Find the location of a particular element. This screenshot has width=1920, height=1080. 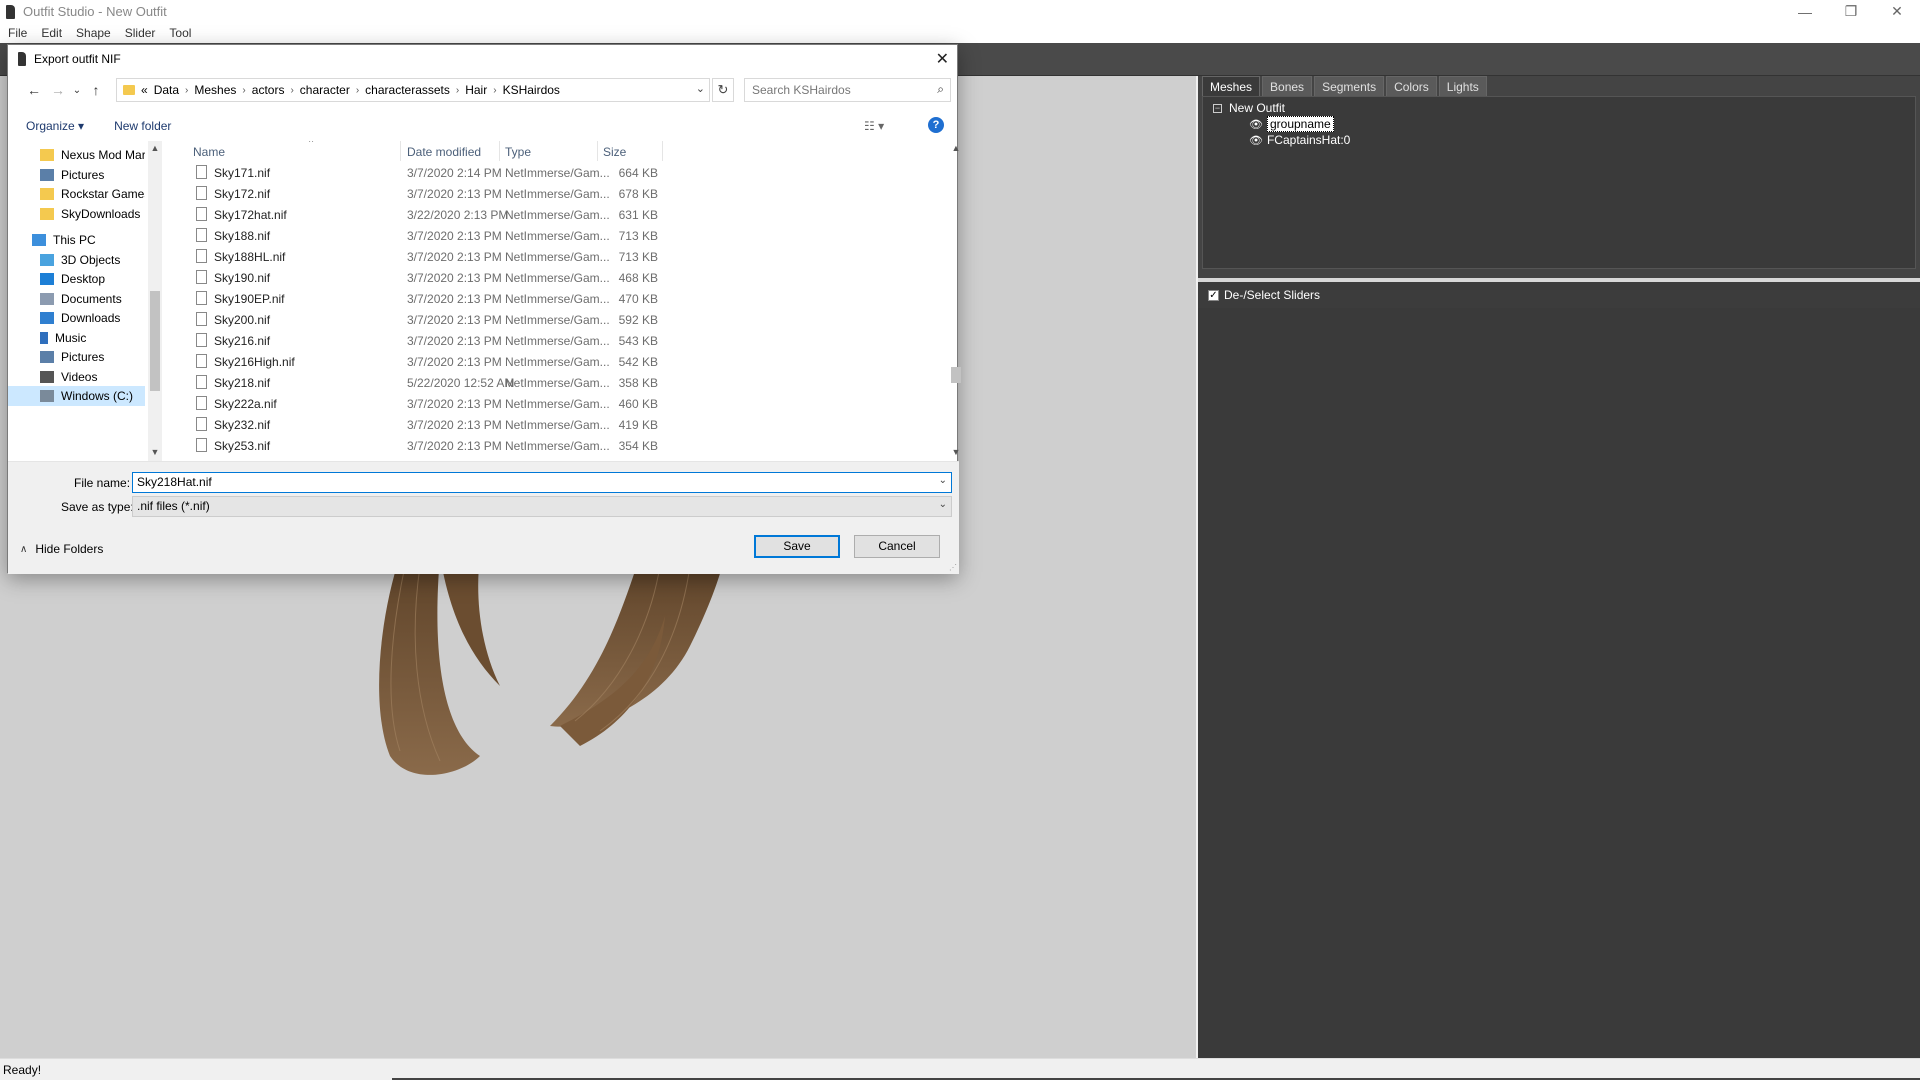

close-icon: ✕ is located at coordinates (942, 59).